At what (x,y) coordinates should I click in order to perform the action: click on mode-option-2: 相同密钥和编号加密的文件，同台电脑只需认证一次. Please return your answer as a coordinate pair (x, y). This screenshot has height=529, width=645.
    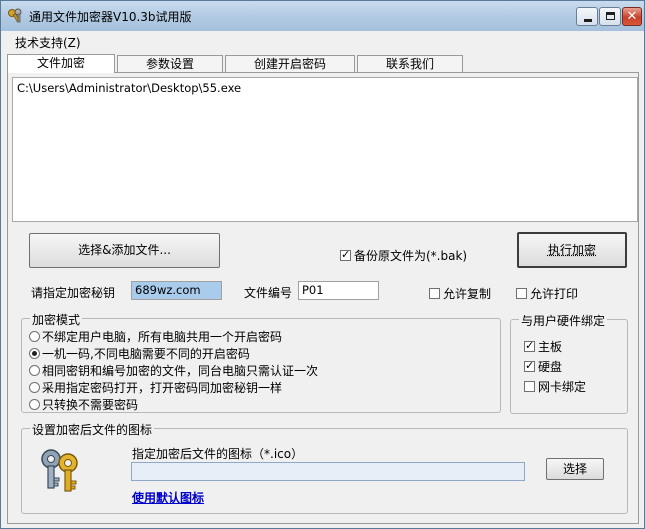
    Looking at the image, I should click on (173, 370).